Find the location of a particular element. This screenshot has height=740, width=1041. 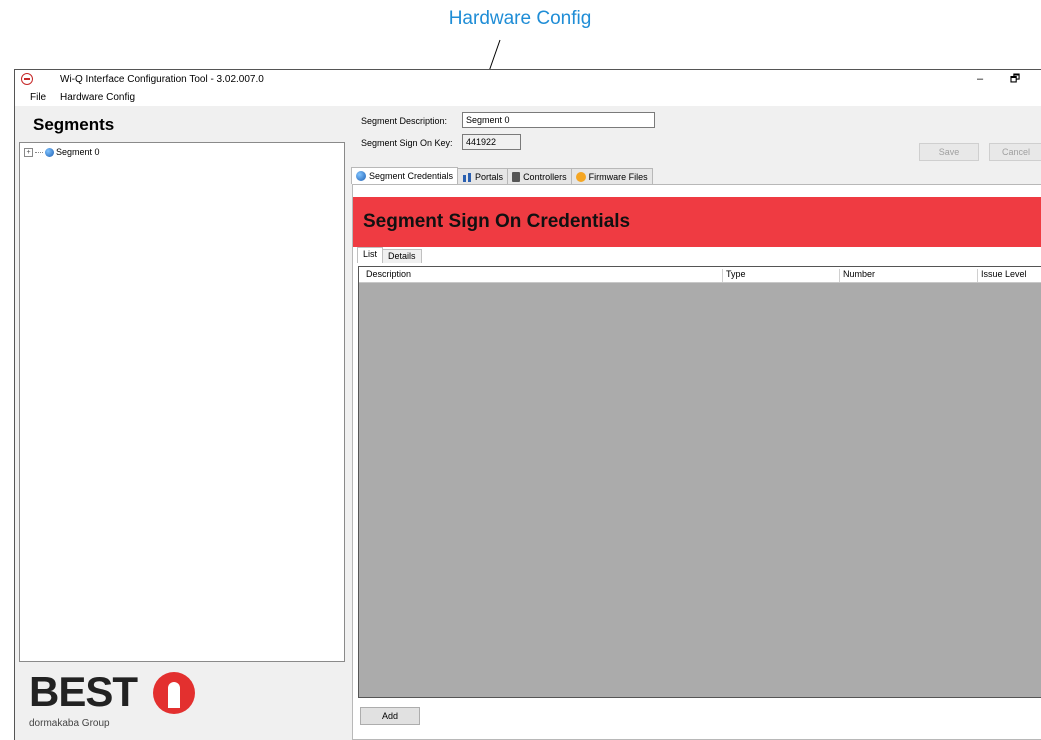

tab-label: Segment Credentials is located at coordinates (411, 176).